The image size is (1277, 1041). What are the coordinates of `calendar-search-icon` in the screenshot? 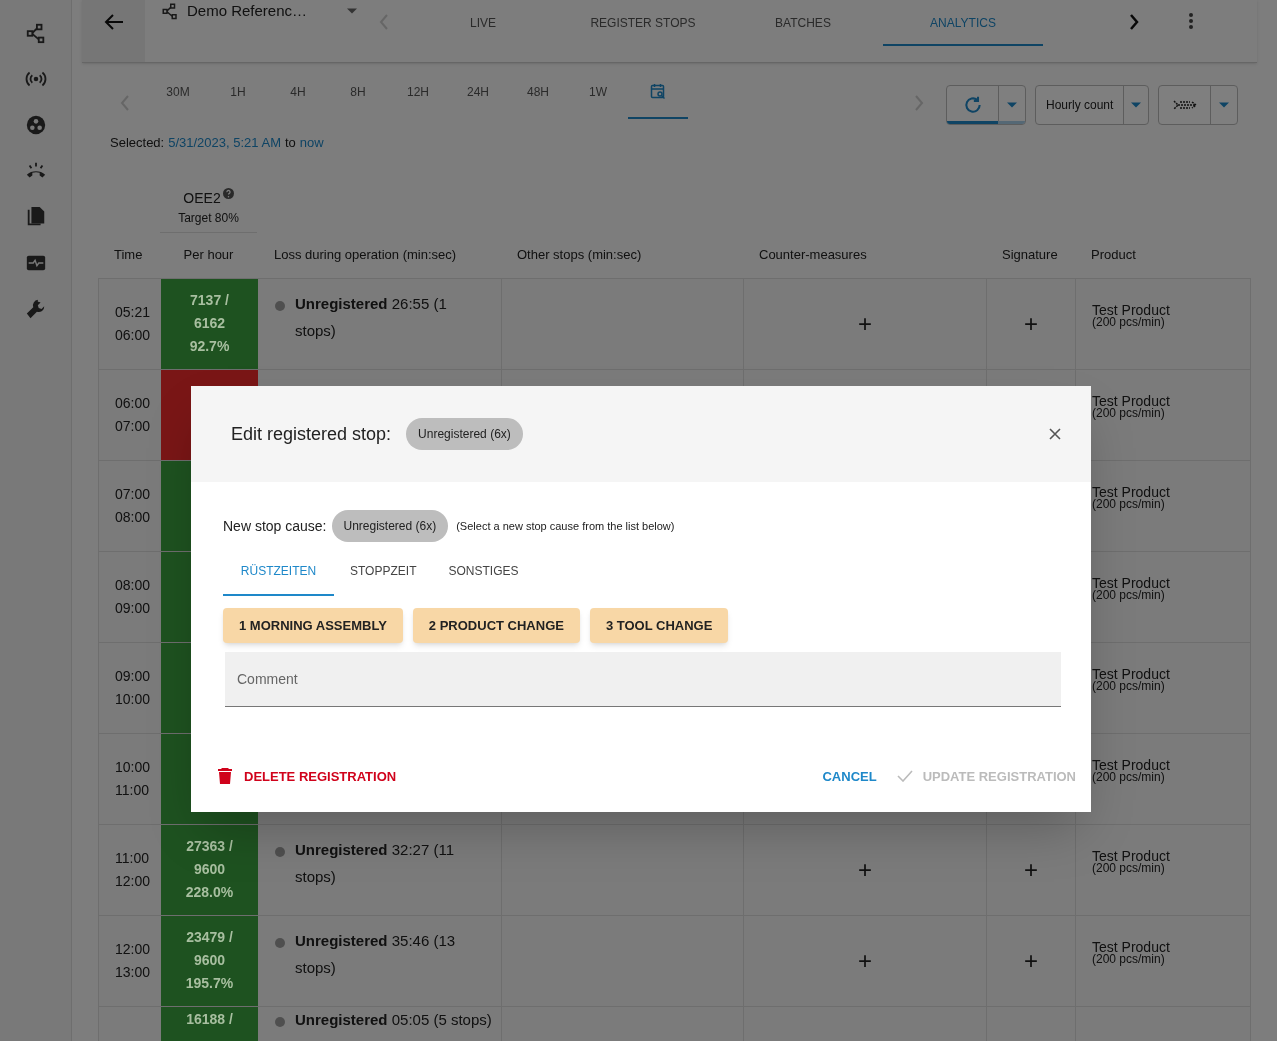 It's located at (658, 91).